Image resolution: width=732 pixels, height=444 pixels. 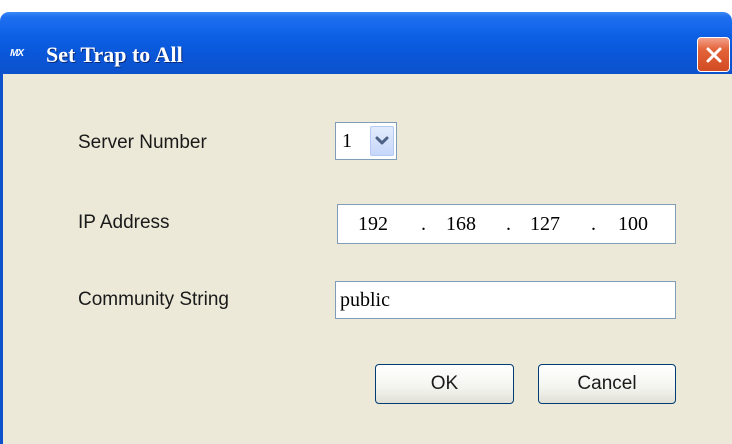 I want to click on close-icon, so click(x=713, y=54).